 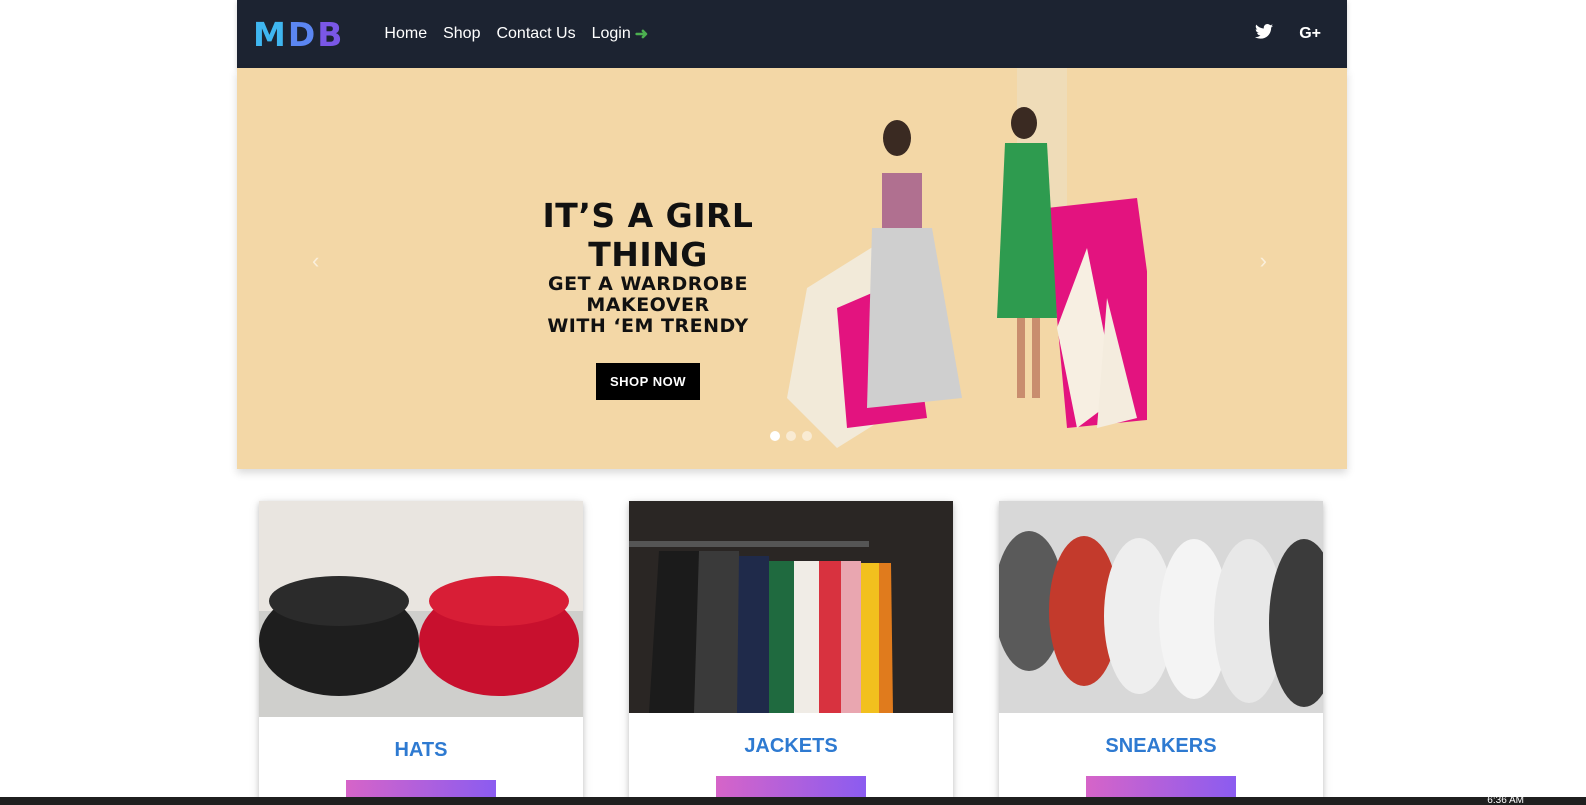 I want to click on navbar: MDB Home Shop Contact Us Login ➜ G+, so click(x=792, y=34).